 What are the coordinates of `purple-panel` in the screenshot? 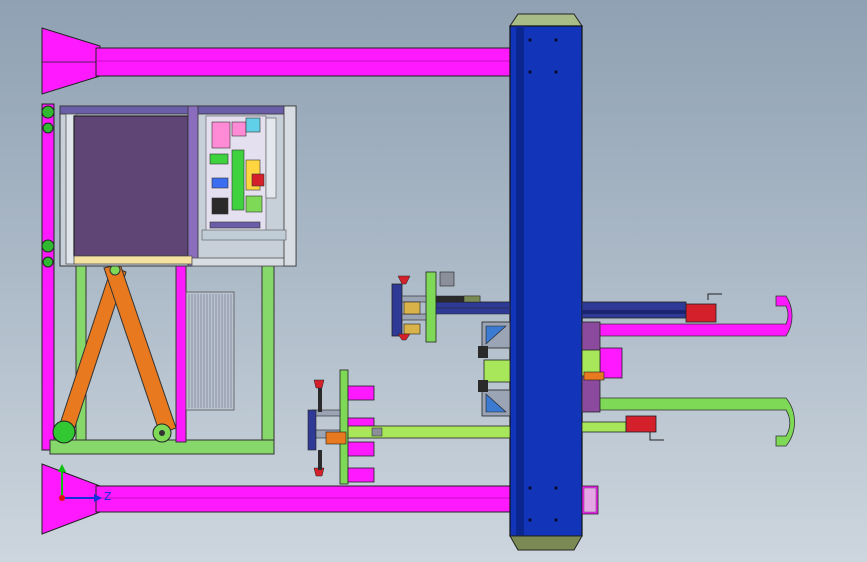 It's located at (131, 186).